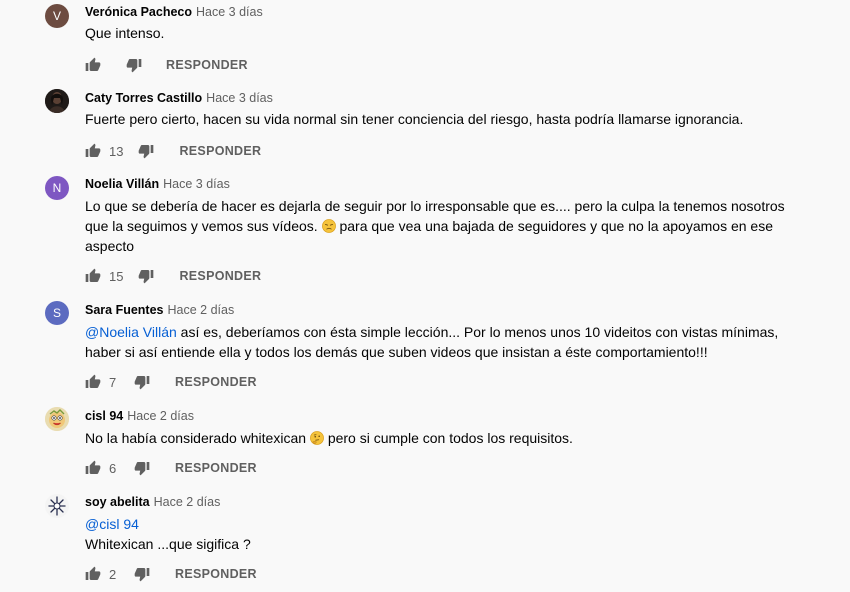 The width and height of the screenshot is (850, 592). Describe the element at coordinates (125, 33) in the screenshot. I see `comment-text: Que intenso.` at that location.